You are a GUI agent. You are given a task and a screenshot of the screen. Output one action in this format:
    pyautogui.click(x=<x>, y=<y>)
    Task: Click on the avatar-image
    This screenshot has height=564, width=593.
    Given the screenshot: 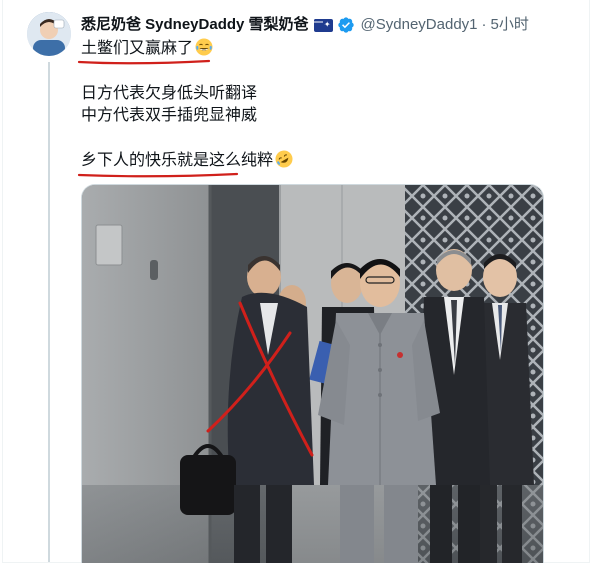 What is the action you would take?
    pyautogui.click(x=49, y=34)
    